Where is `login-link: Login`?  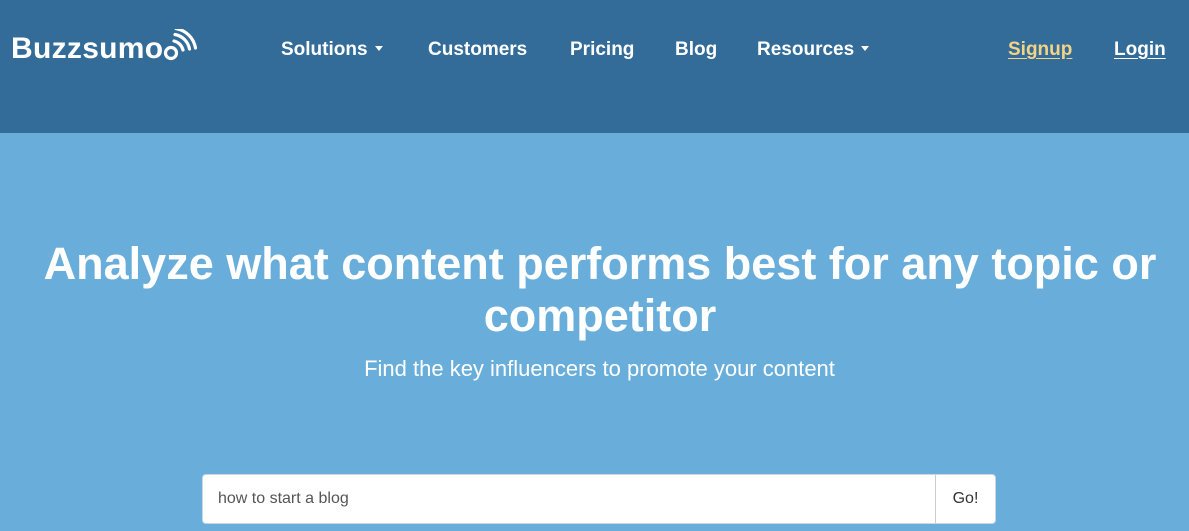
login-link: Login is located at coordinates (1140, 50).